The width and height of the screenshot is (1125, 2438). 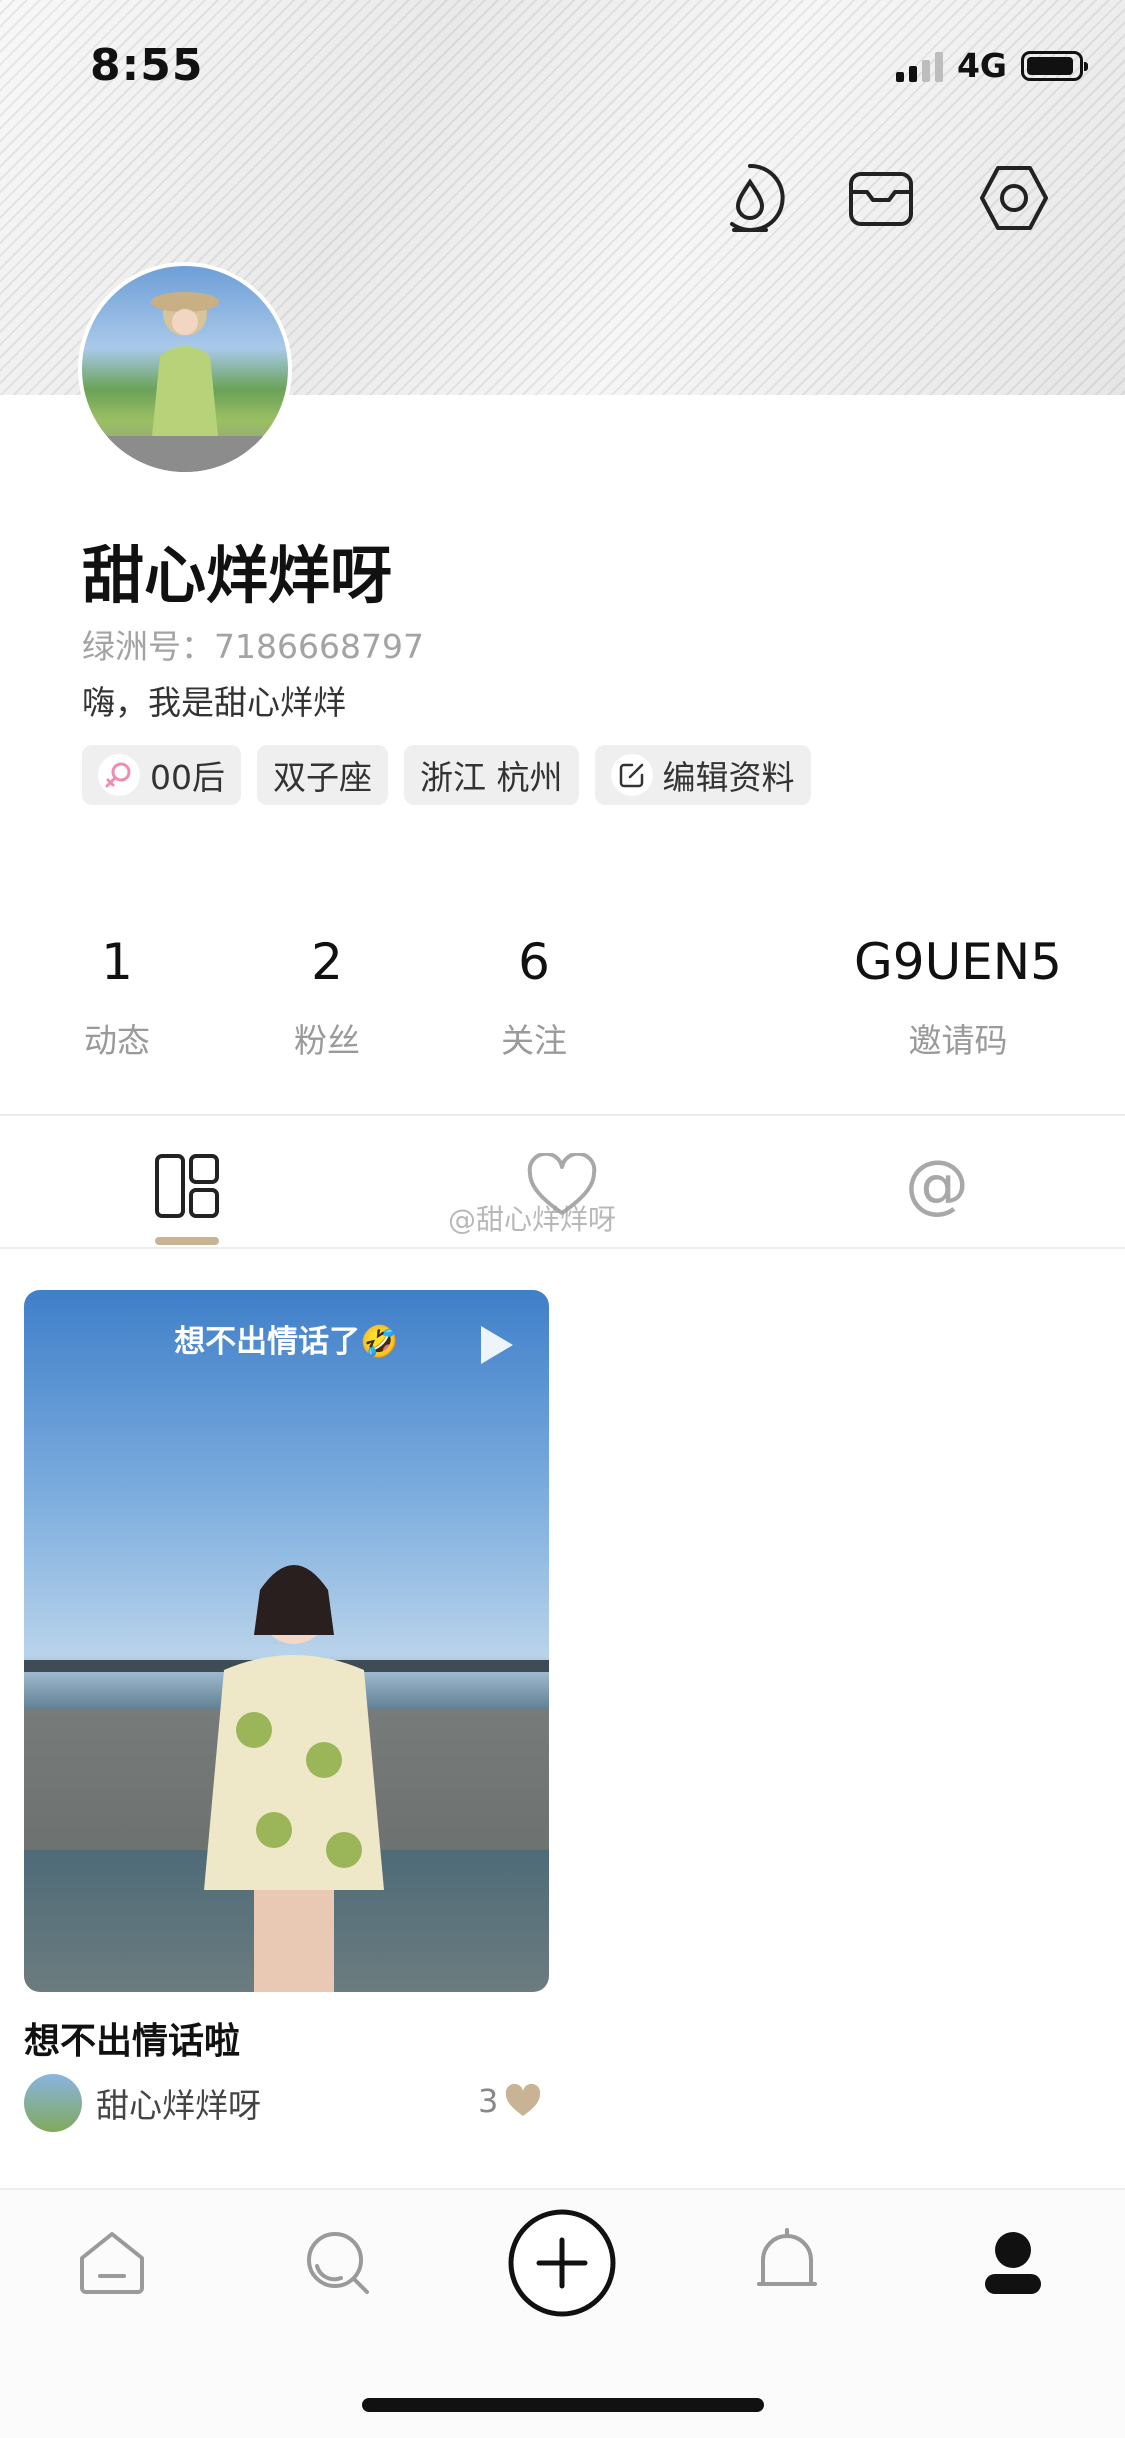 What do you see at coordinates (1054, 65) in the screenshot?
I see `battery-icon` at bounding box center [1054, 65].